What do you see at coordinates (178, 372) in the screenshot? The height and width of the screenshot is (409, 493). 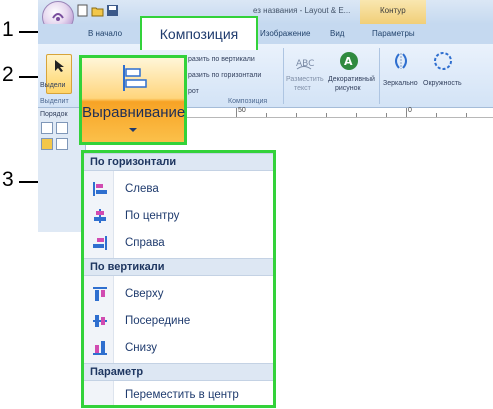 I see `menu-section-parameter: Параметр` at bounding box center [178, 372].